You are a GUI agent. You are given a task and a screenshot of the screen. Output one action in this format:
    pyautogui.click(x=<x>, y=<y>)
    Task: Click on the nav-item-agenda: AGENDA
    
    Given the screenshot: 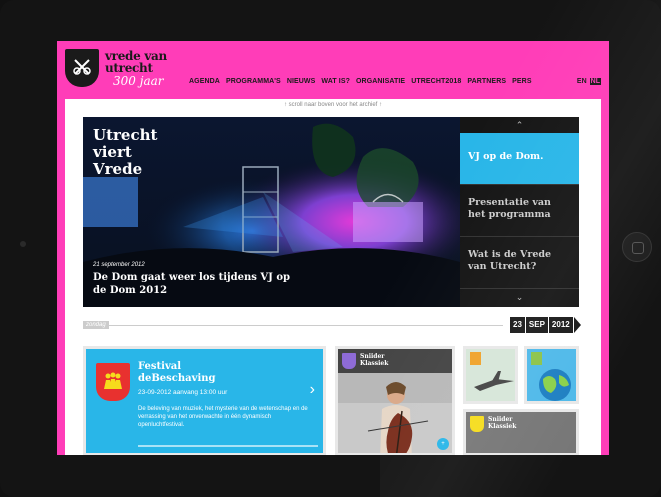 What is the action you would take?
    pyautogui.click(x=204, y=81)
    